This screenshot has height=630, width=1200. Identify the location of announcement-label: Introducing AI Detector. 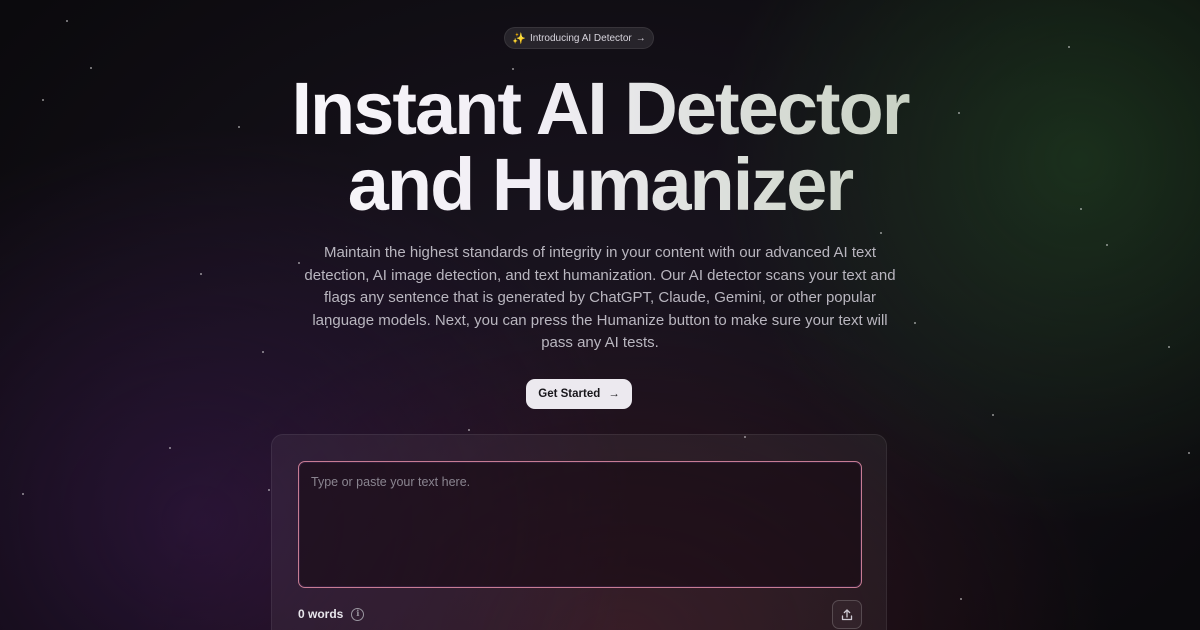
(580, 38).